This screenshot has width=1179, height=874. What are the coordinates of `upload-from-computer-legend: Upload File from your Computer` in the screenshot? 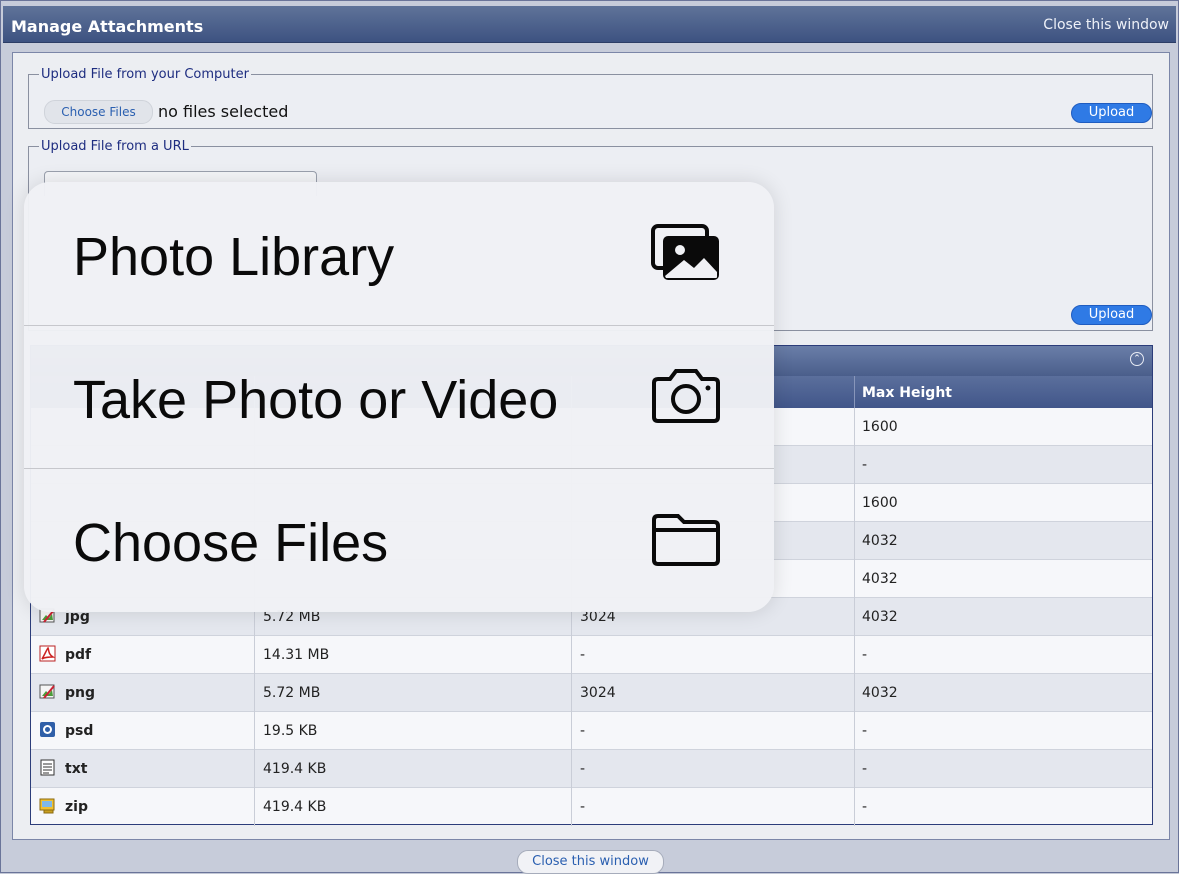 It's located at (145, 74).